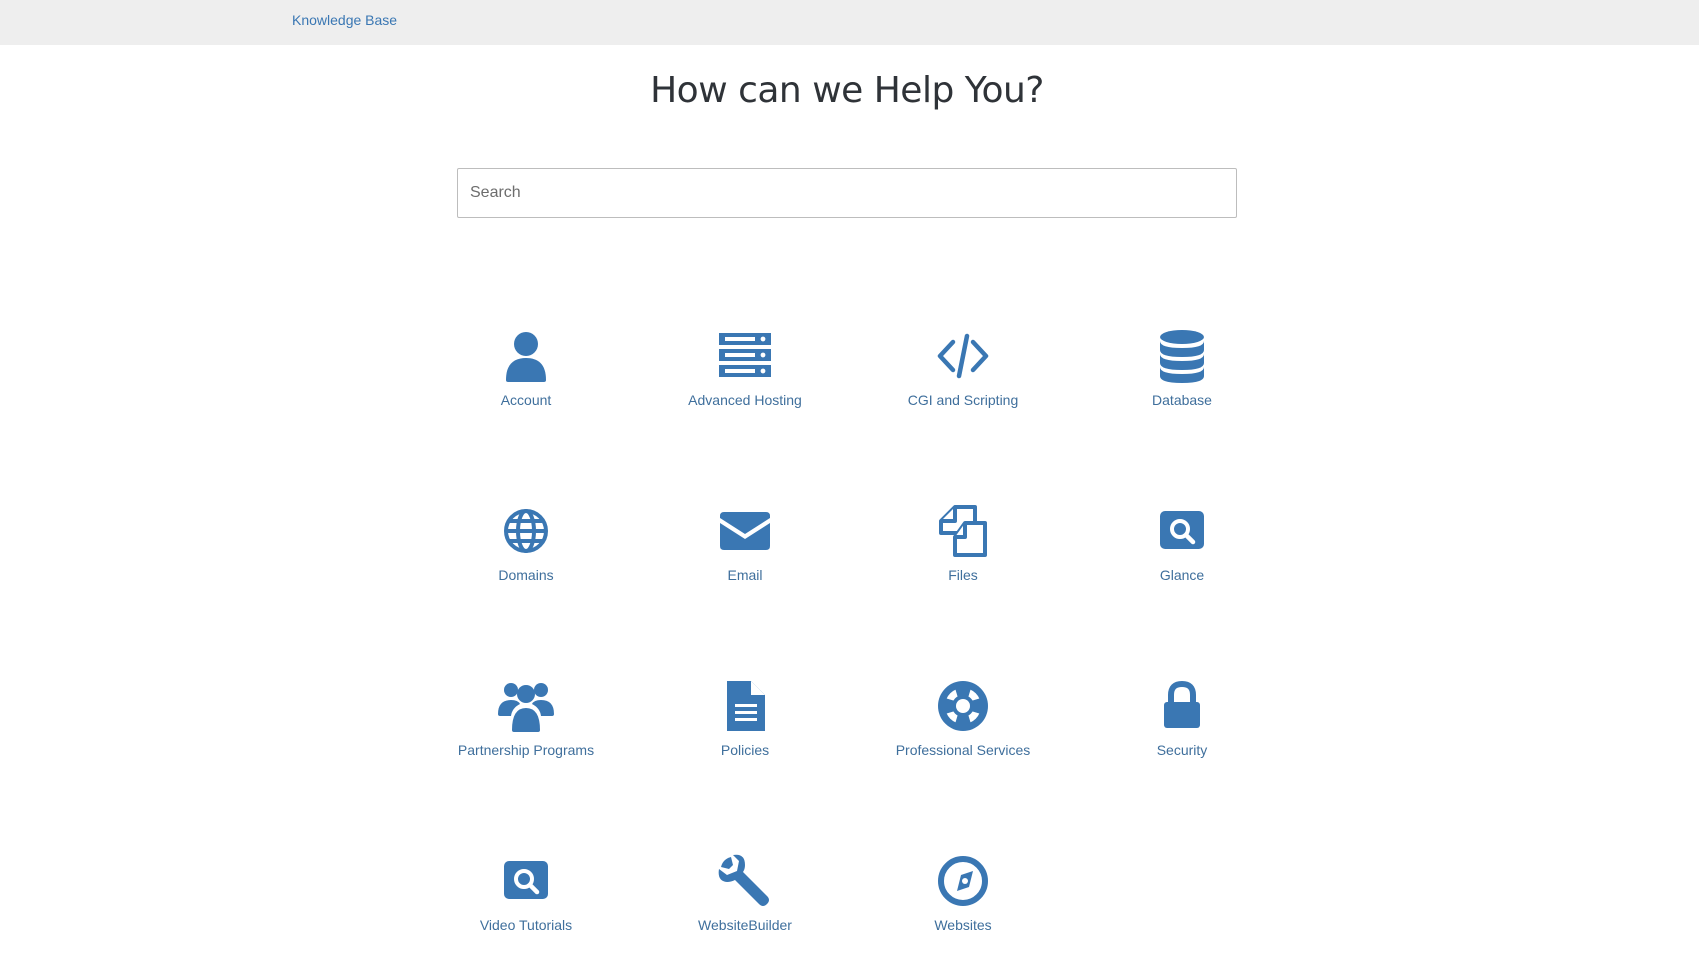 The height and width of the screenshot is (963, 1699). I want to click on category-websitebuilder: WebsiteBuilder, so click(745, 908).